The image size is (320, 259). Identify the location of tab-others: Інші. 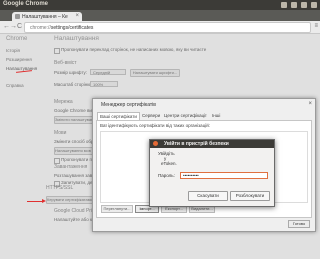
(216, 115).